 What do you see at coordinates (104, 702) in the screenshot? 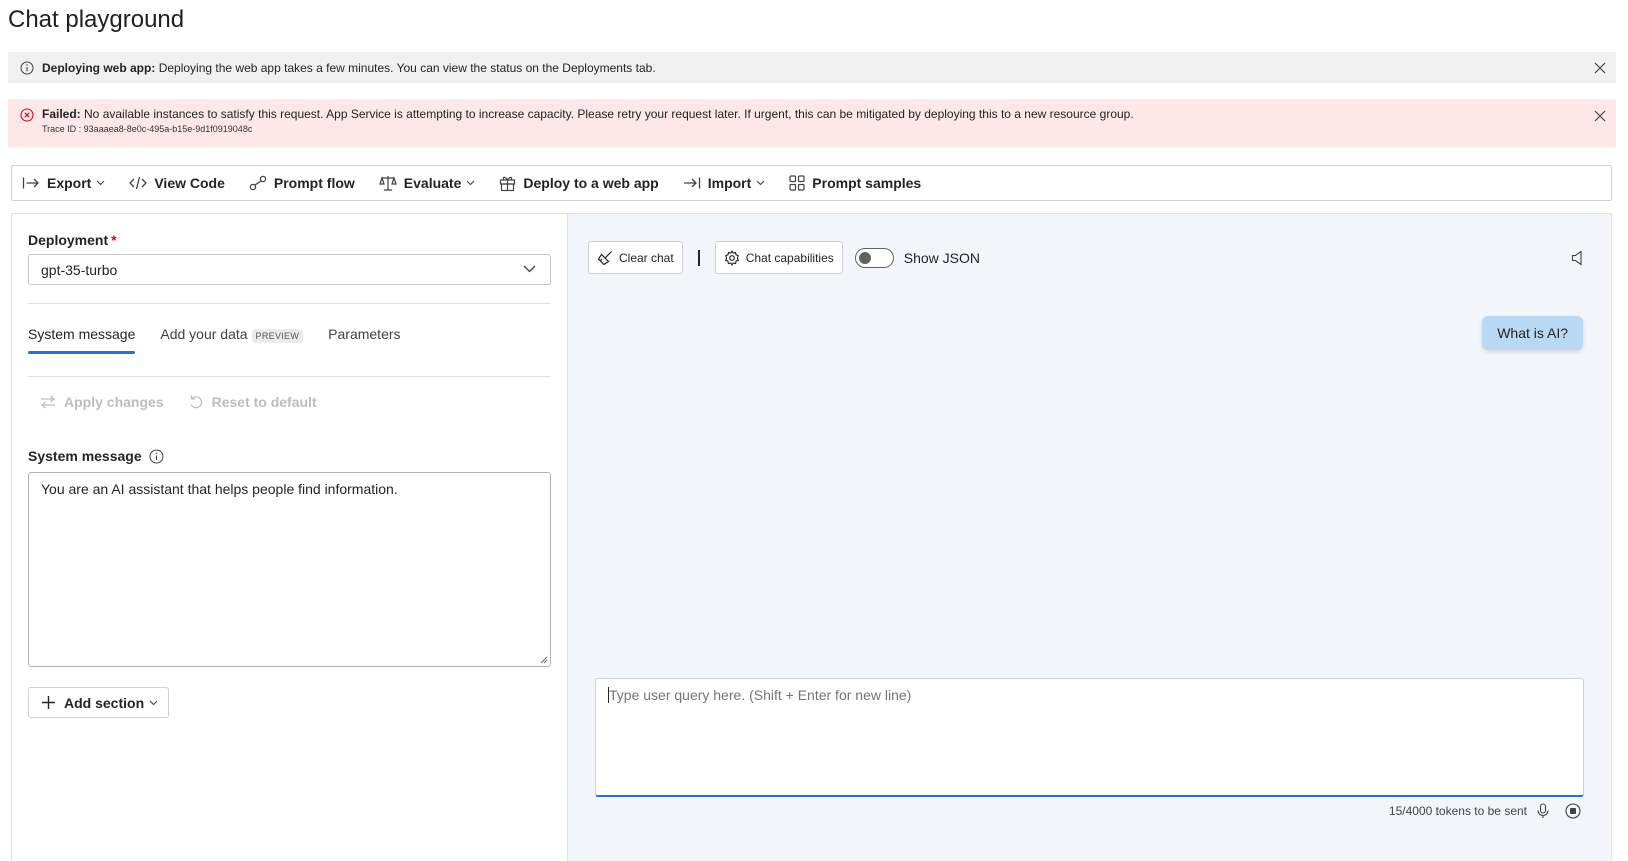
I see `add-section-label: Add section` at bounding box center [104, 702].